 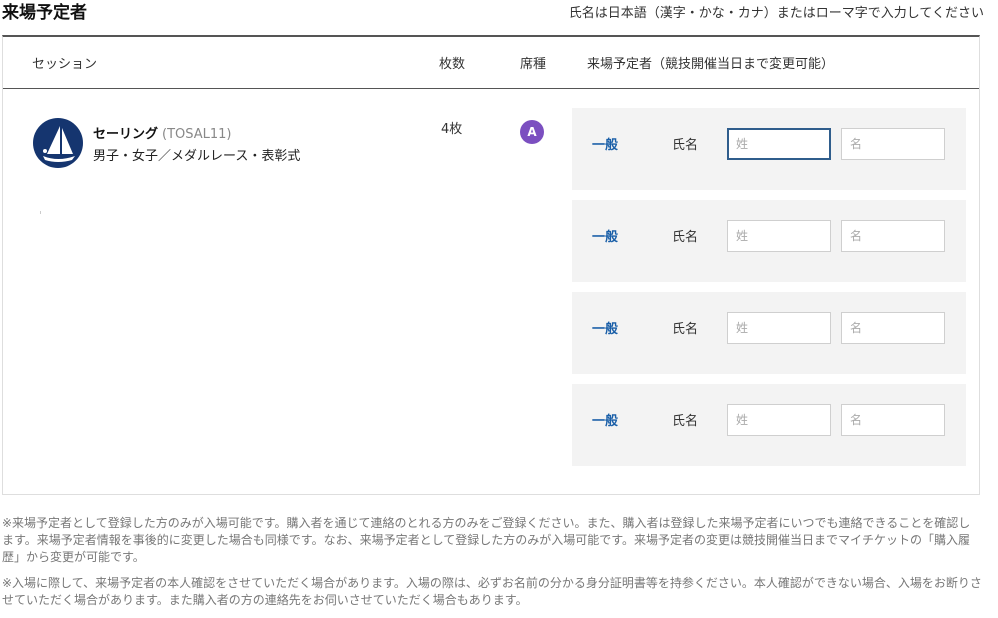 I want to click on session-code: (TOSAL11), so click(x=197, y=134).